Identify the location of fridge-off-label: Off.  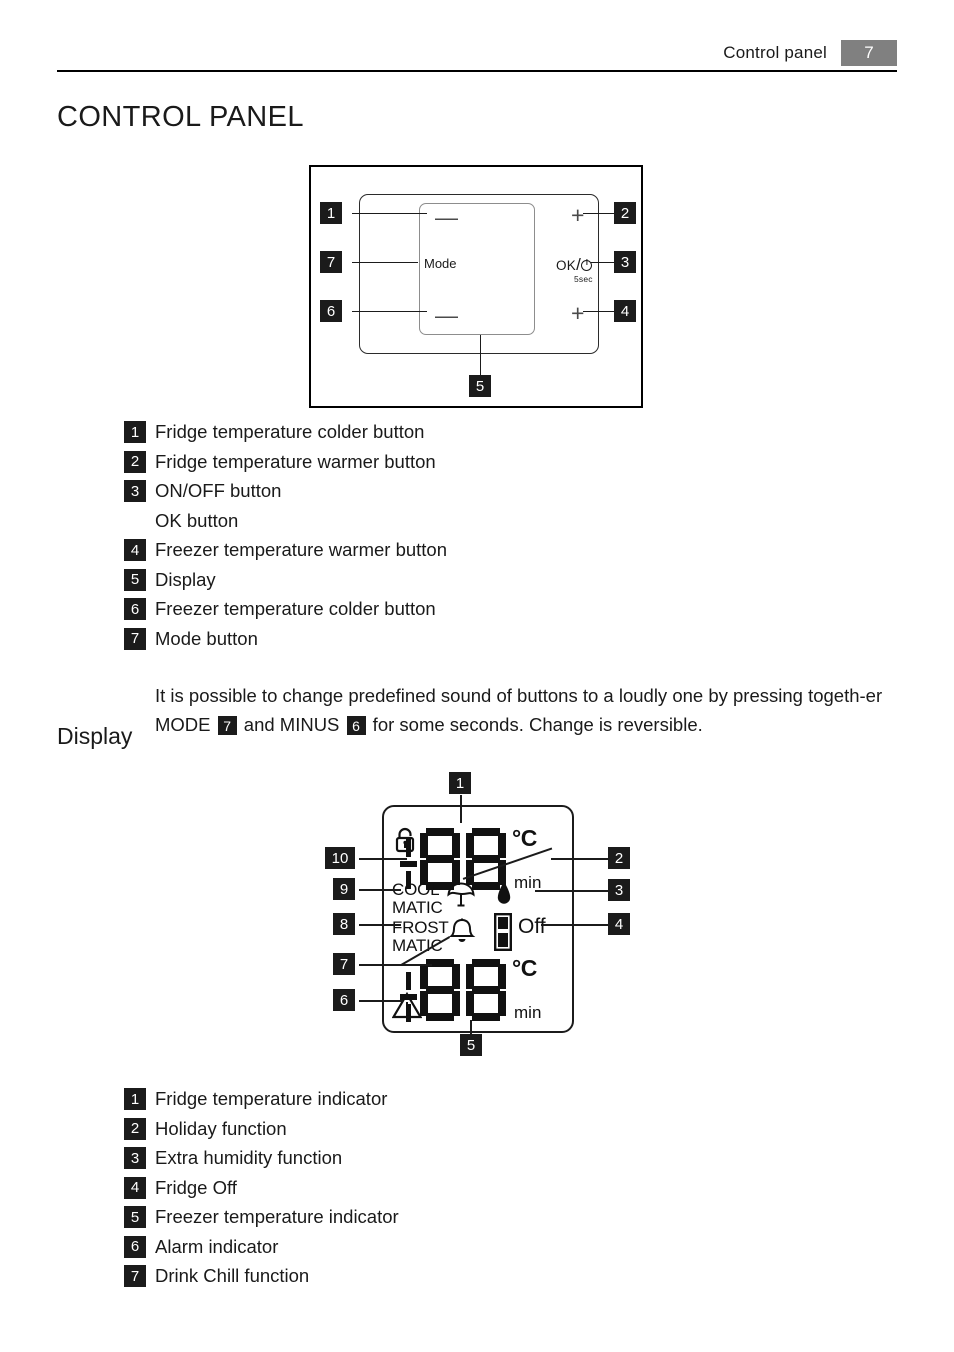
(532, 926).